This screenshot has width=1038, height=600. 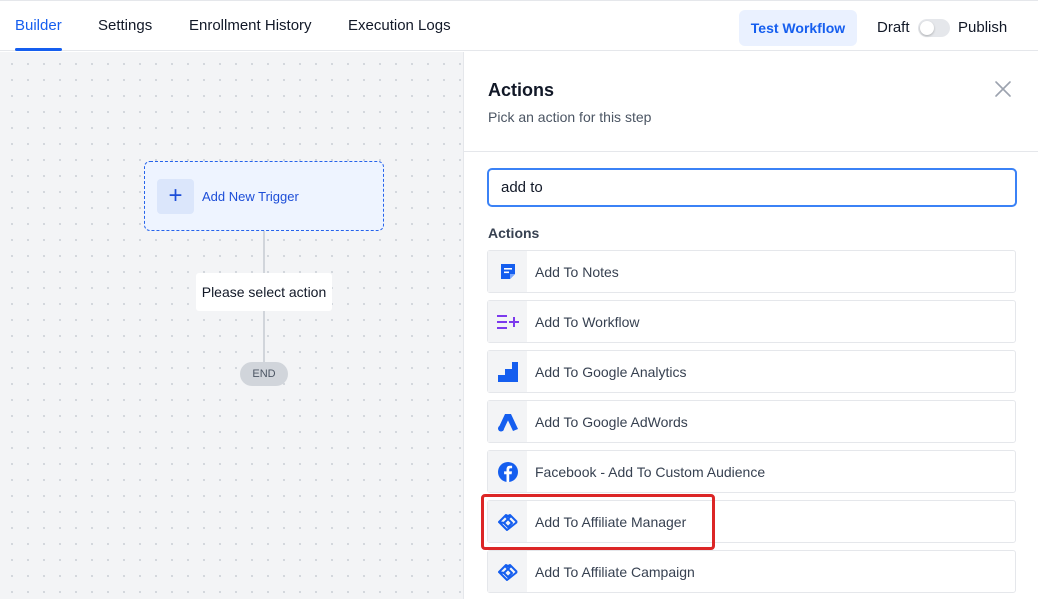 What do you see at coordinates (507, 371) in the screenshot?
I see `google-analytics-icon` at bounding box center [507, 371].